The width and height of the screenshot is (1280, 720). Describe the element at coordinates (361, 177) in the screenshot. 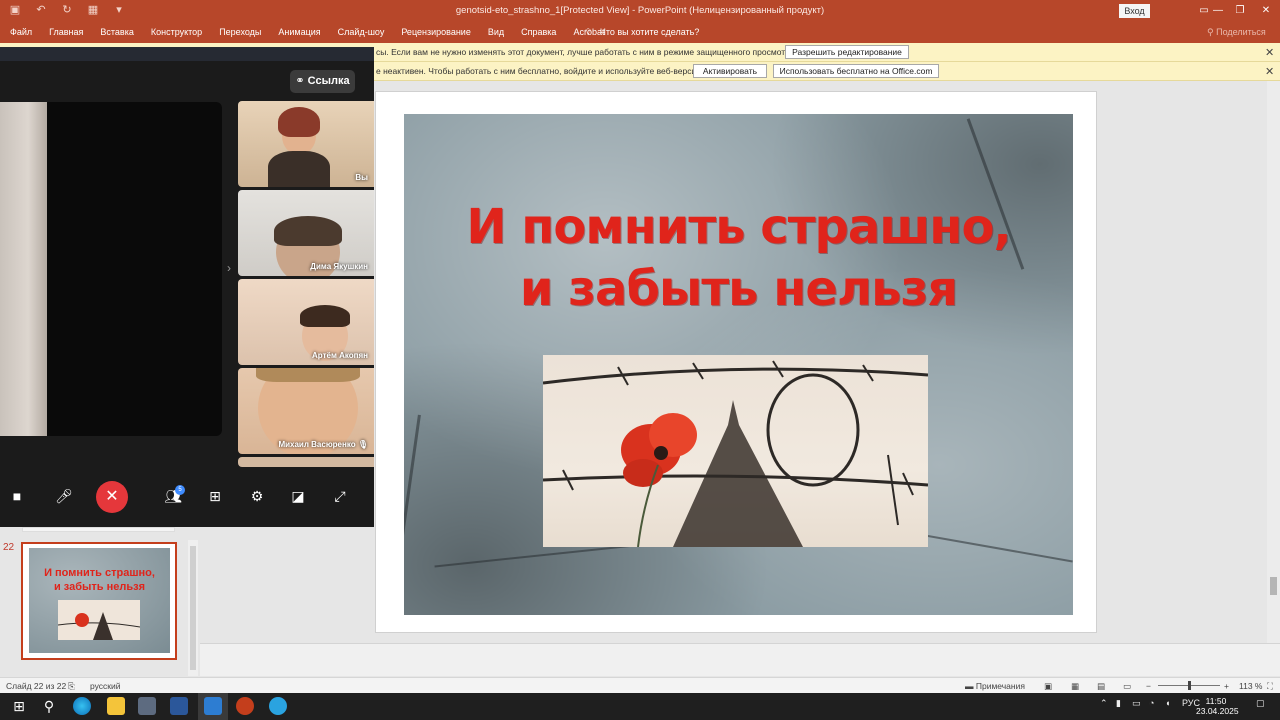

I see `participant-name: Вы` at that location.